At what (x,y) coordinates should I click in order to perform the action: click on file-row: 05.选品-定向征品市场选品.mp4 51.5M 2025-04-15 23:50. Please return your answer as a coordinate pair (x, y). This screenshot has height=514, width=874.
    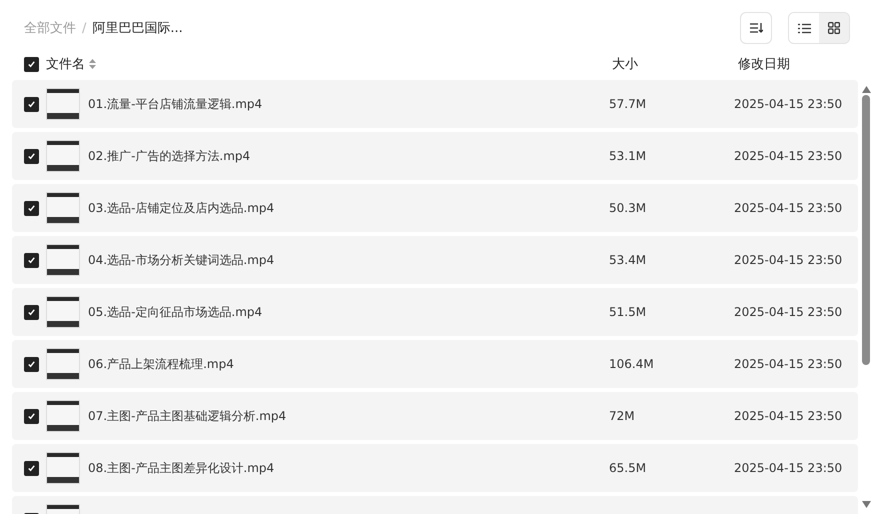
    Looking at the image, I should click on (435, 312).